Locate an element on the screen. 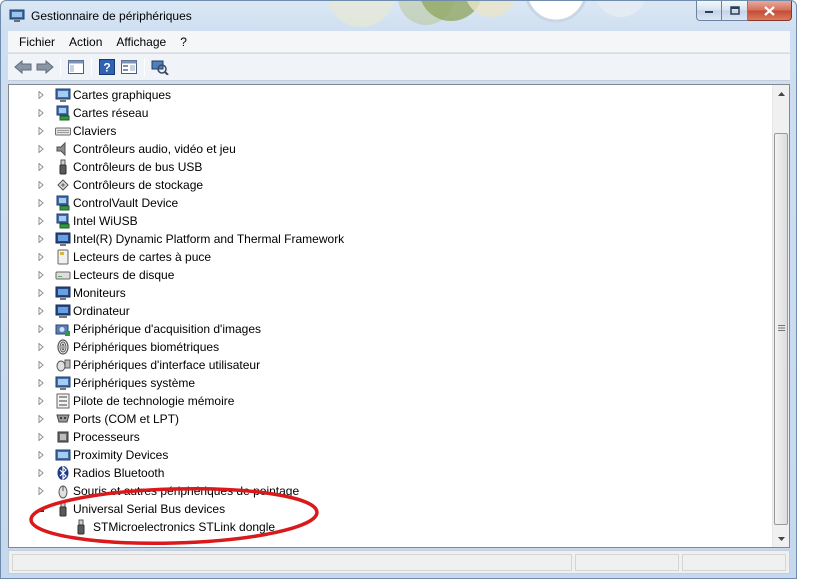 The image size is (819, 579). menu-fichier: Fichier is located at coordinates (37, 42).